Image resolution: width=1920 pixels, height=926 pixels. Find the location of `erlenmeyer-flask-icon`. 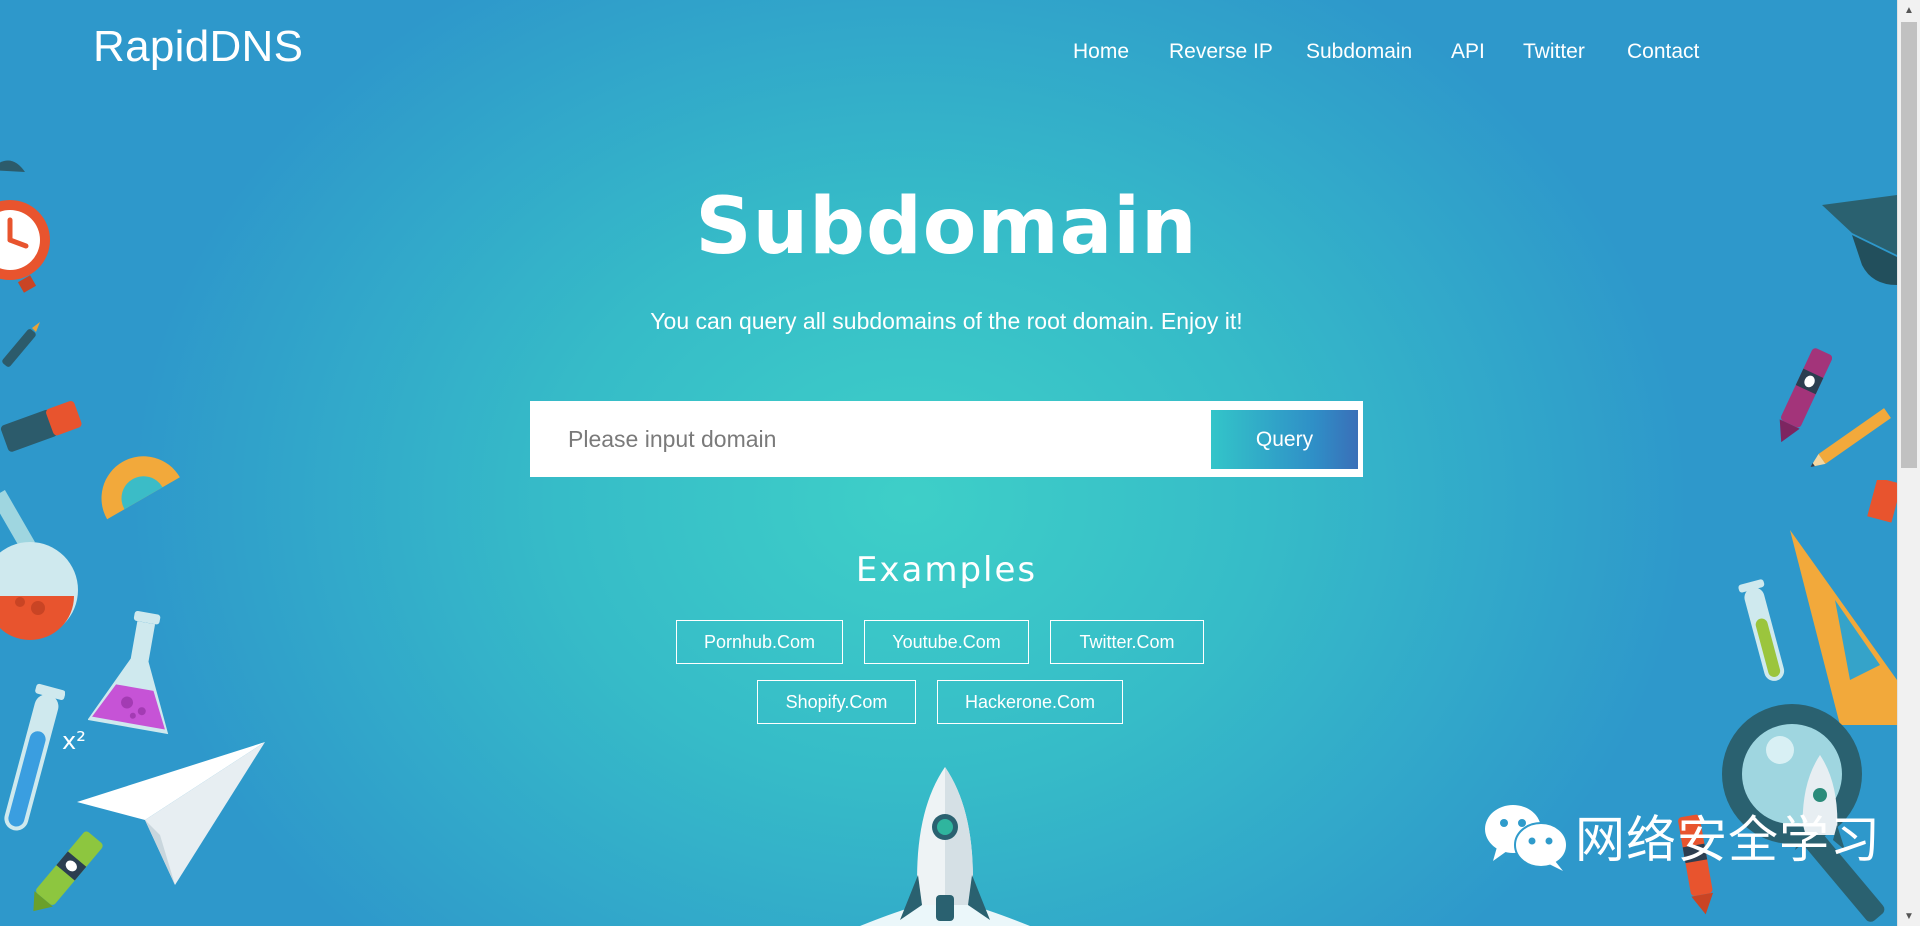

erlenmeyer-flask-icon is located at coordinates (128, 673).